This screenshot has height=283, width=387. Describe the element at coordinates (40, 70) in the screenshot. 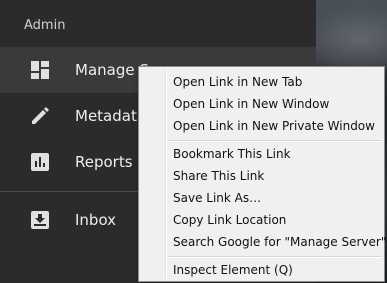

I see `dashboard-icon` at that location.